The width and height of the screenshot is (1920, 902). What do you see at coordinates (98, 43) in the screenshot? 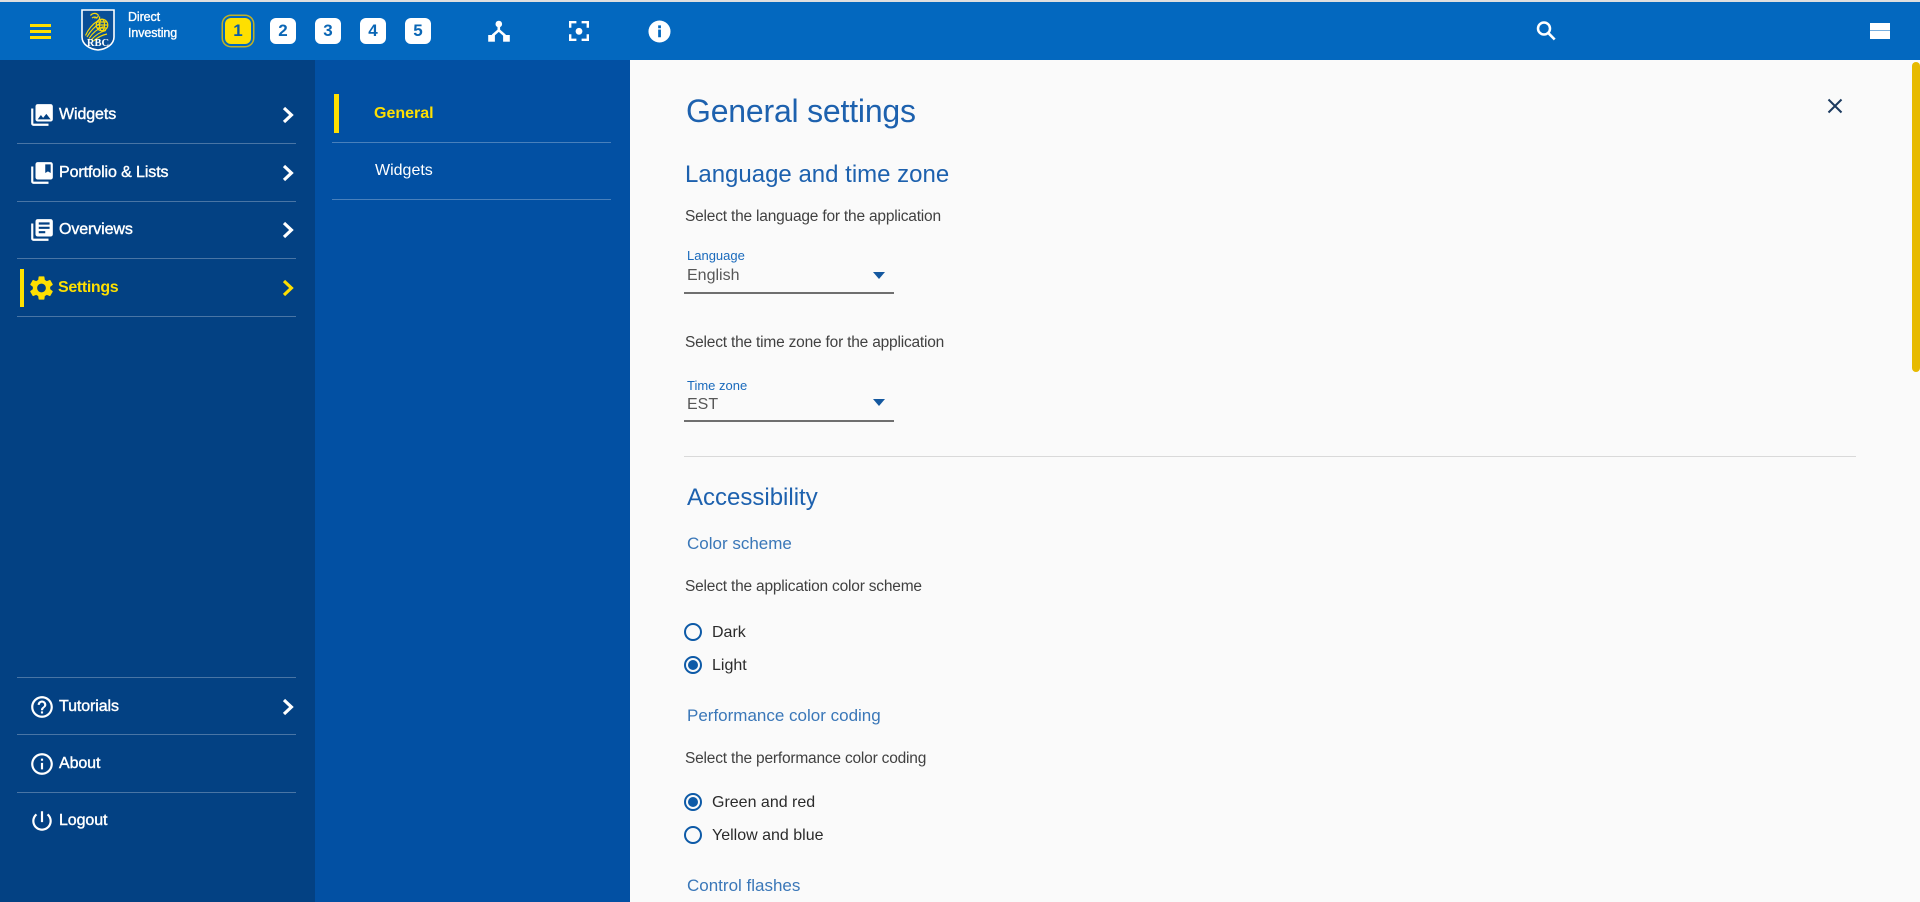
I see `svg-text: RBC` at bounding box center [98, 43].